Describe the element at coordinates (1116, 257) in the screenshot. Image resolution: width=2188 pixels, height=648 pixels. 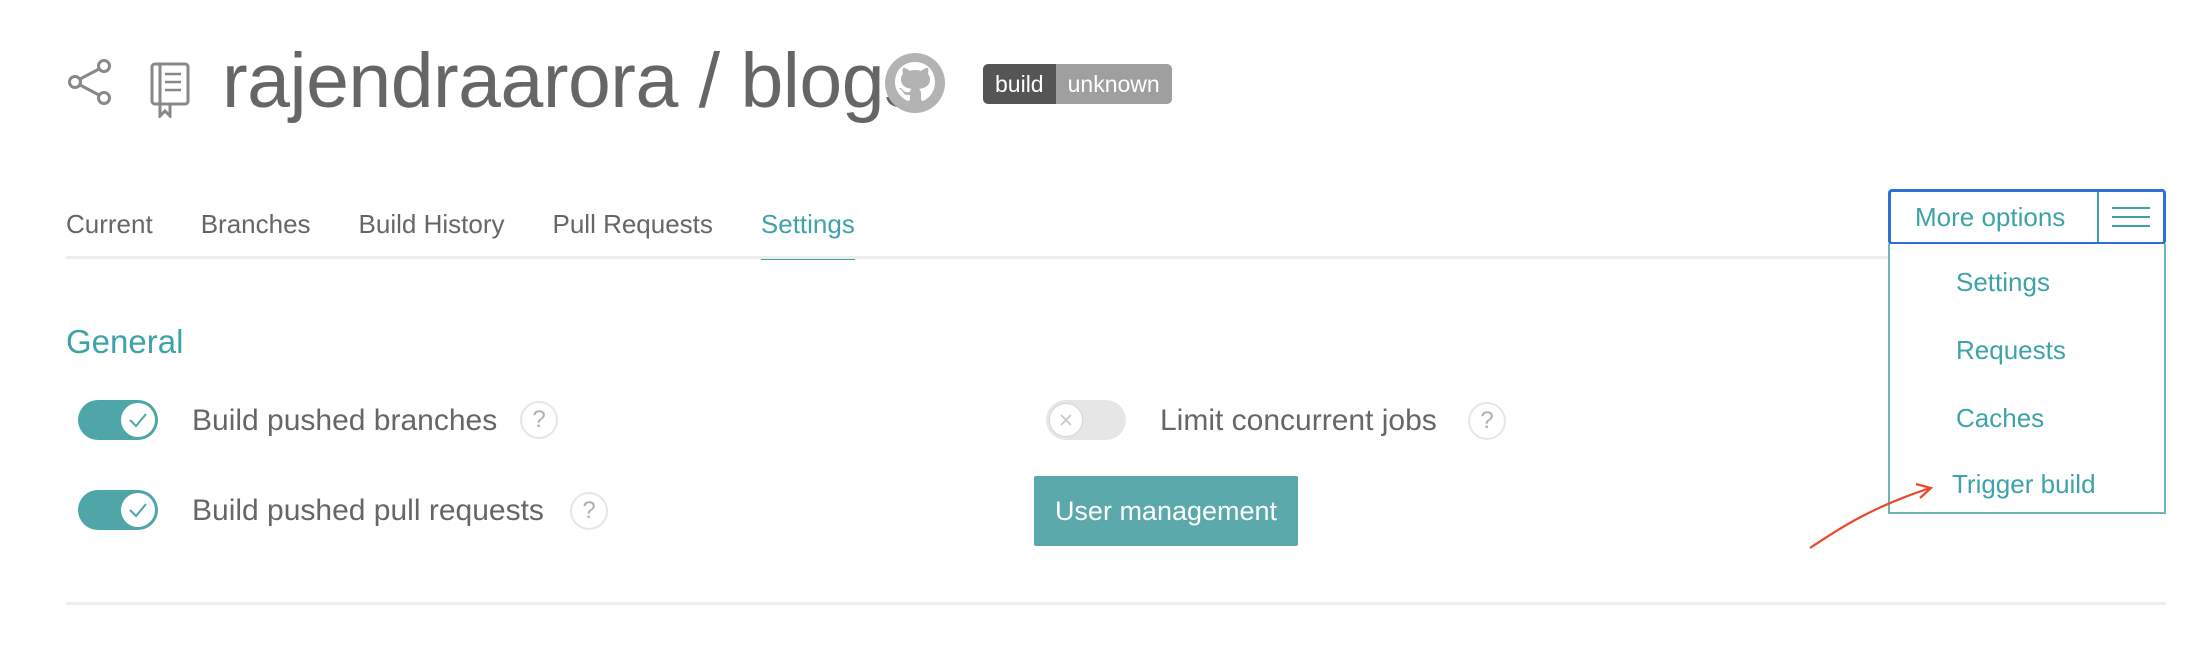
I see `tabs-divider` at that location.